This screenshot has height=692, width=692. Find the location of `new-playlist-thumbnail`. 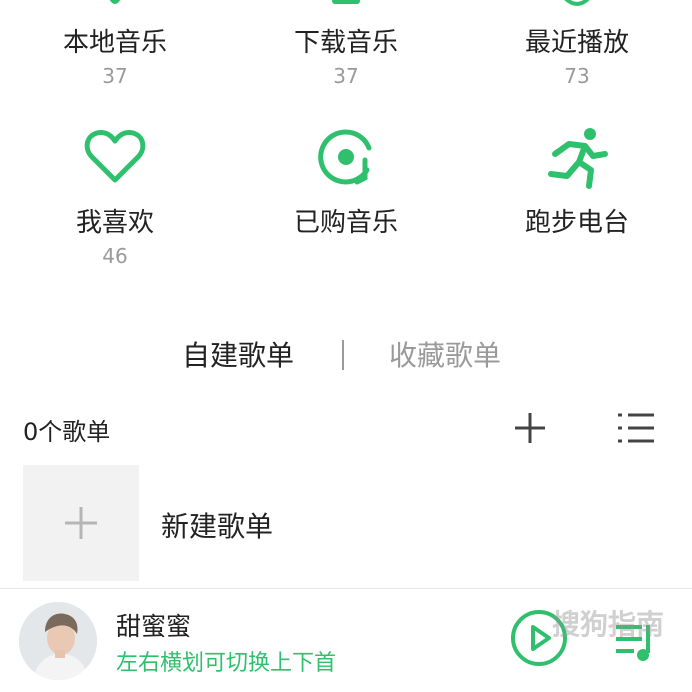

new-playlist-thumbnail is located at coordinates (81, 523).